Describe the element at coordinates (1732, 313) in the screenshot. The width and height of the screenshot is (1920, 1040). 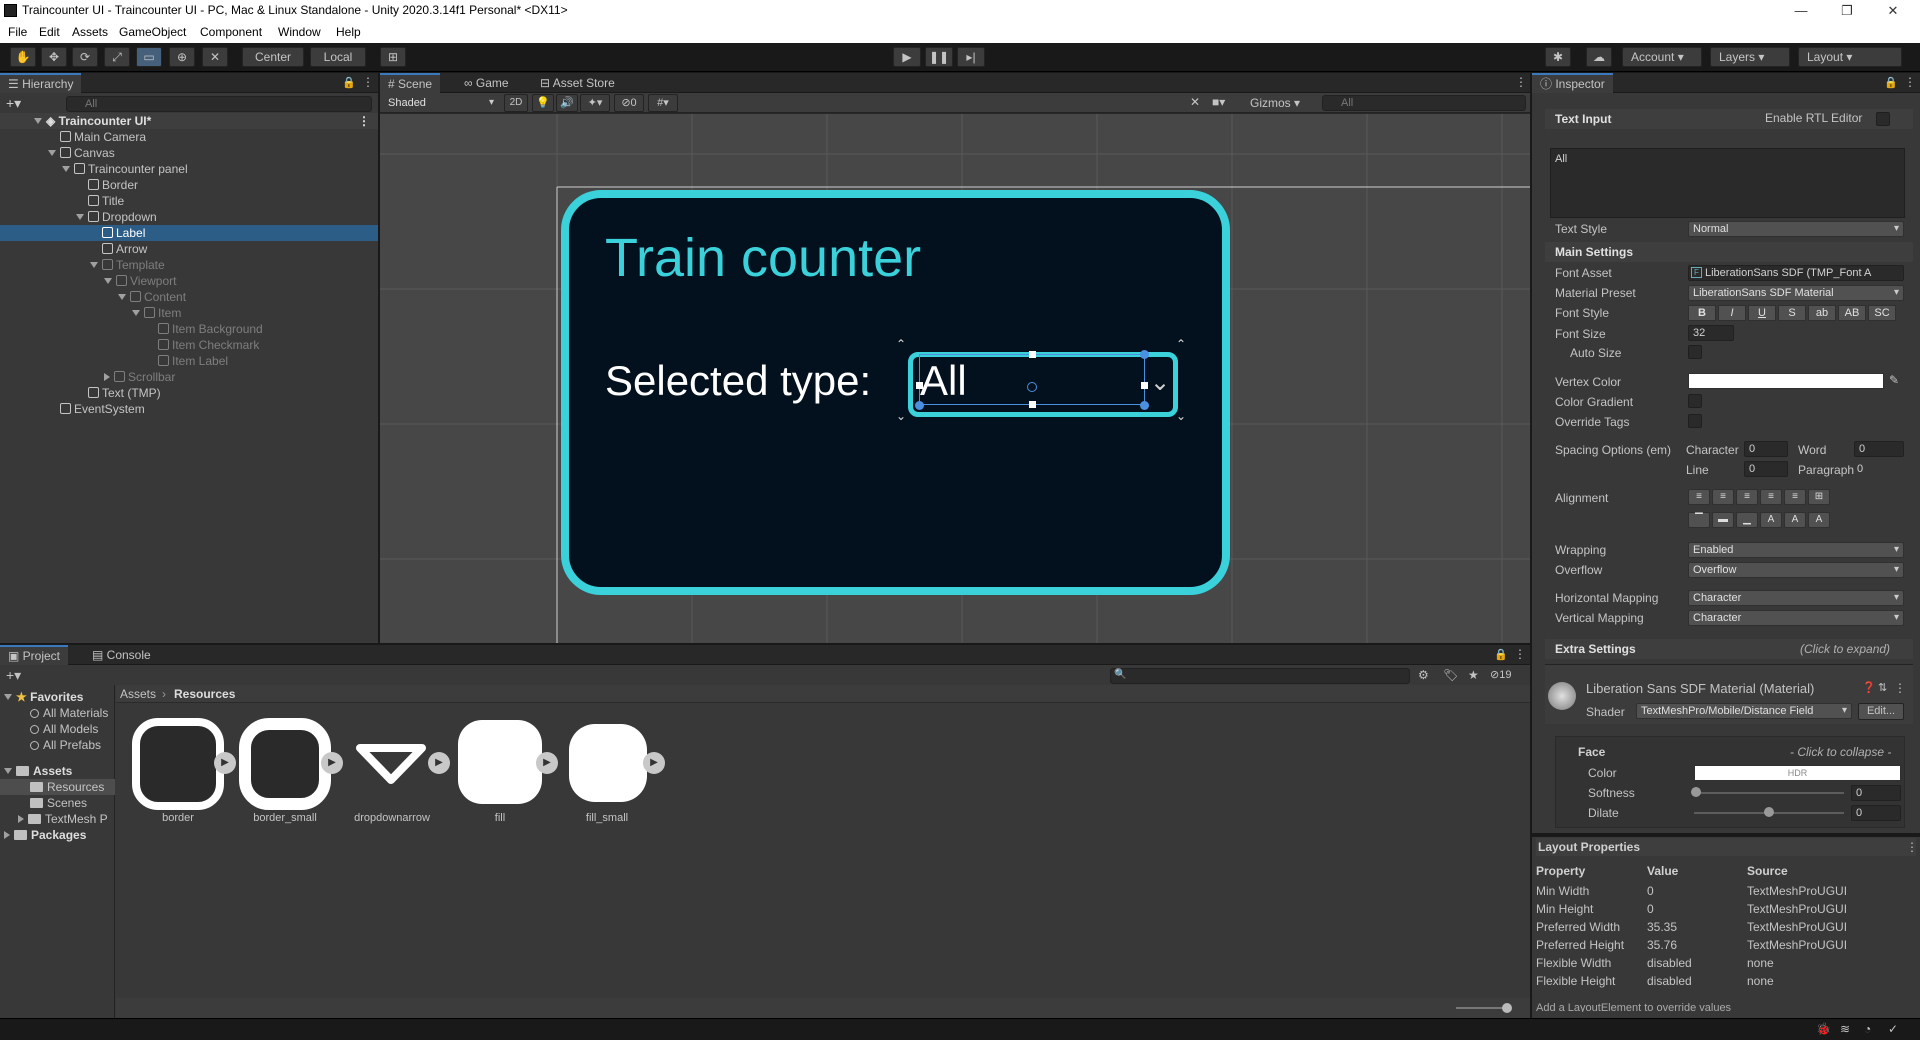
I see `italic-button: I` at that location.